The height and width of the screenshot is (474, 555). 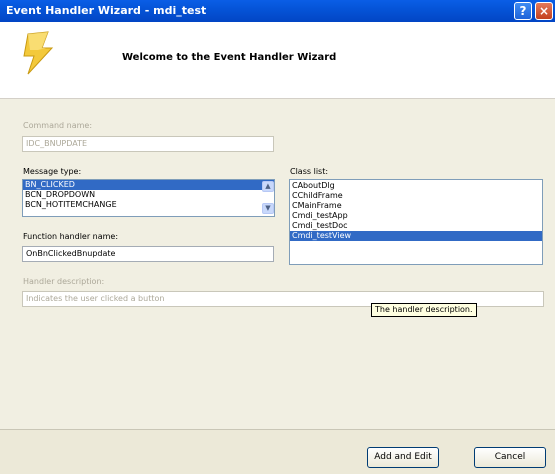 I want to click on scroll-down-button: ▼, so click(x=268, y=208).